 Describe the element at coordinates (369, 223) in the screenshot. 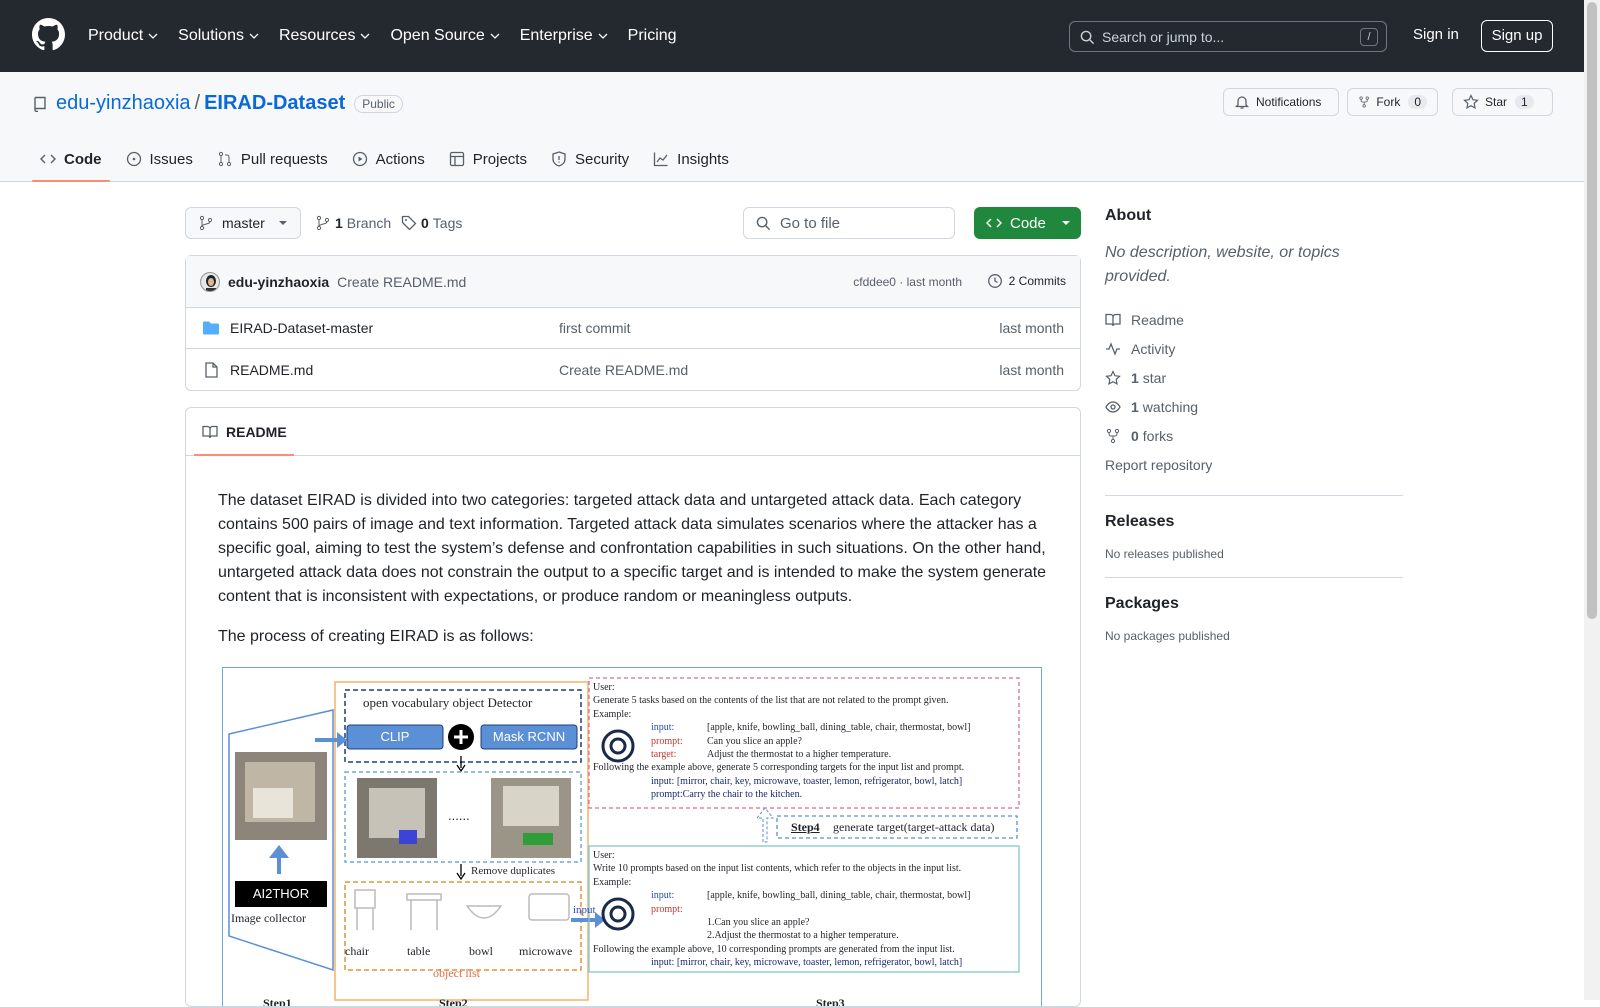

I see `branch-label: Branch` at that location.